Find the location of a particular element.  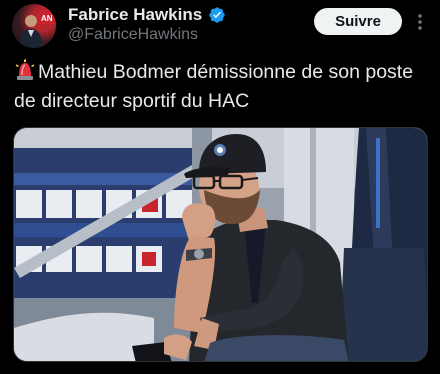

svg-text: AN is located at coordinates (47, 18).